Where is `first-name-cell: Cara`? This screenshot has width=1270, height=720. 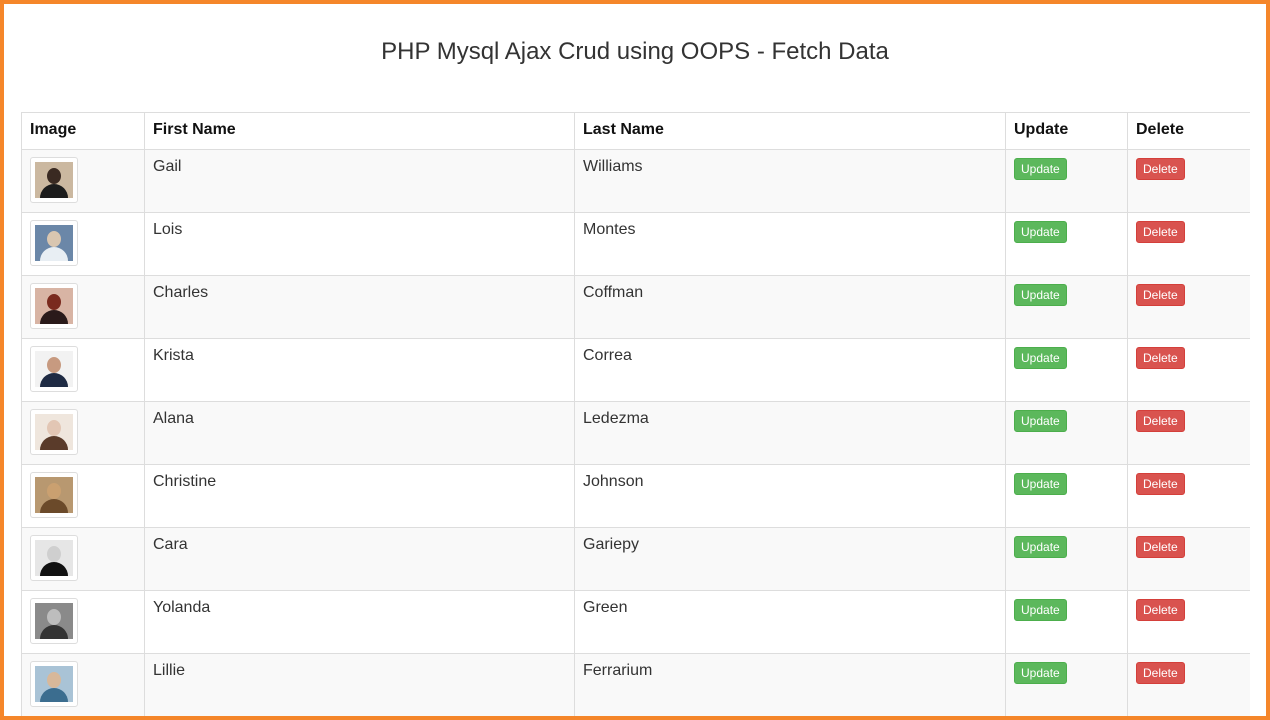 first-name-cell: Cara is located at coordinates (359, 559).